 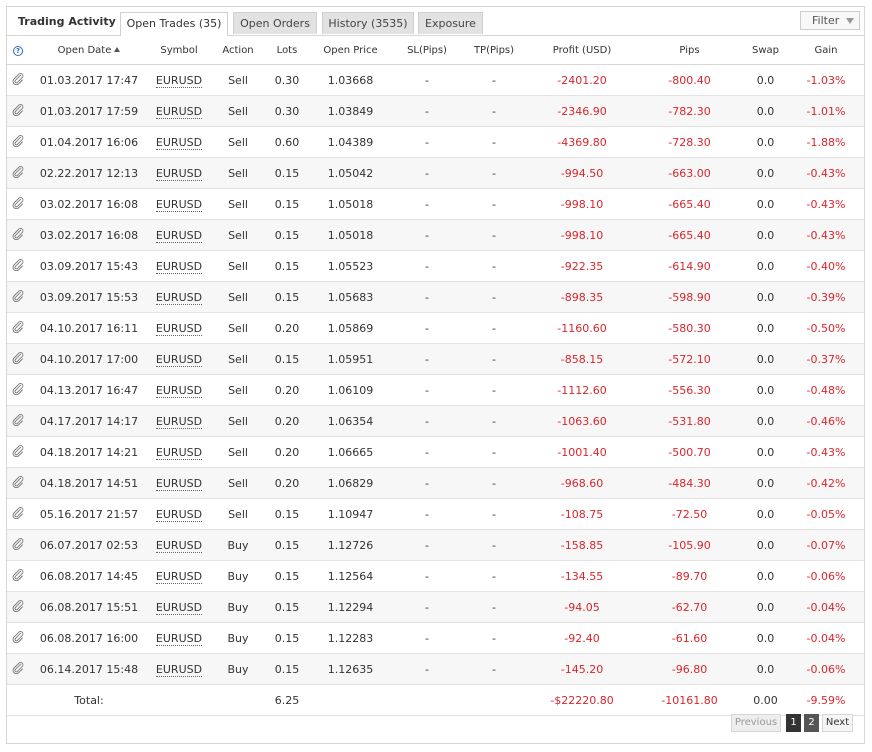 What do you see at coordinates (689, 514) in the screenshot?
I see `pips-cell: -72.50` at bounding box center [689, 514].